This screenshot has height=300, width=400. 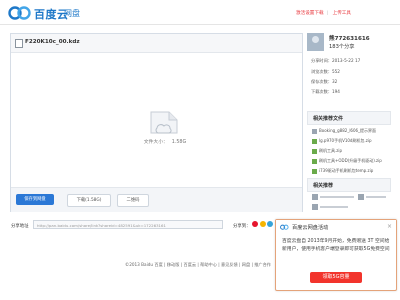 I want to click on list-item: 刷机工具+ODD(升级手机驱动).zip, so click(x=347, y=161).